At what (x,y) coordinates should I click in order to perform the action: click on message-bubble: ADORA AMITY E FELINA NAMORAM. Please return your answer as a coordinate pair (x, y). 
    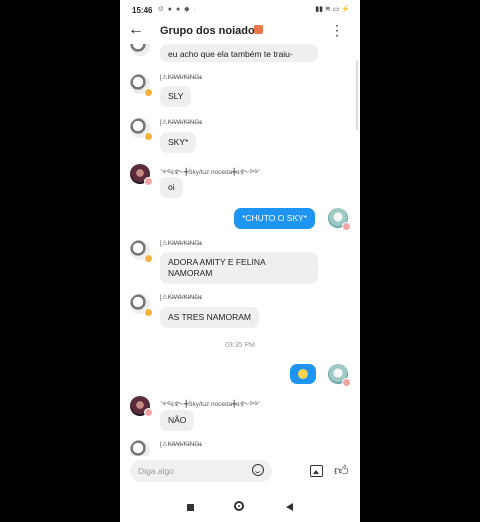
    Looking at the image, I should click on (239, 268).